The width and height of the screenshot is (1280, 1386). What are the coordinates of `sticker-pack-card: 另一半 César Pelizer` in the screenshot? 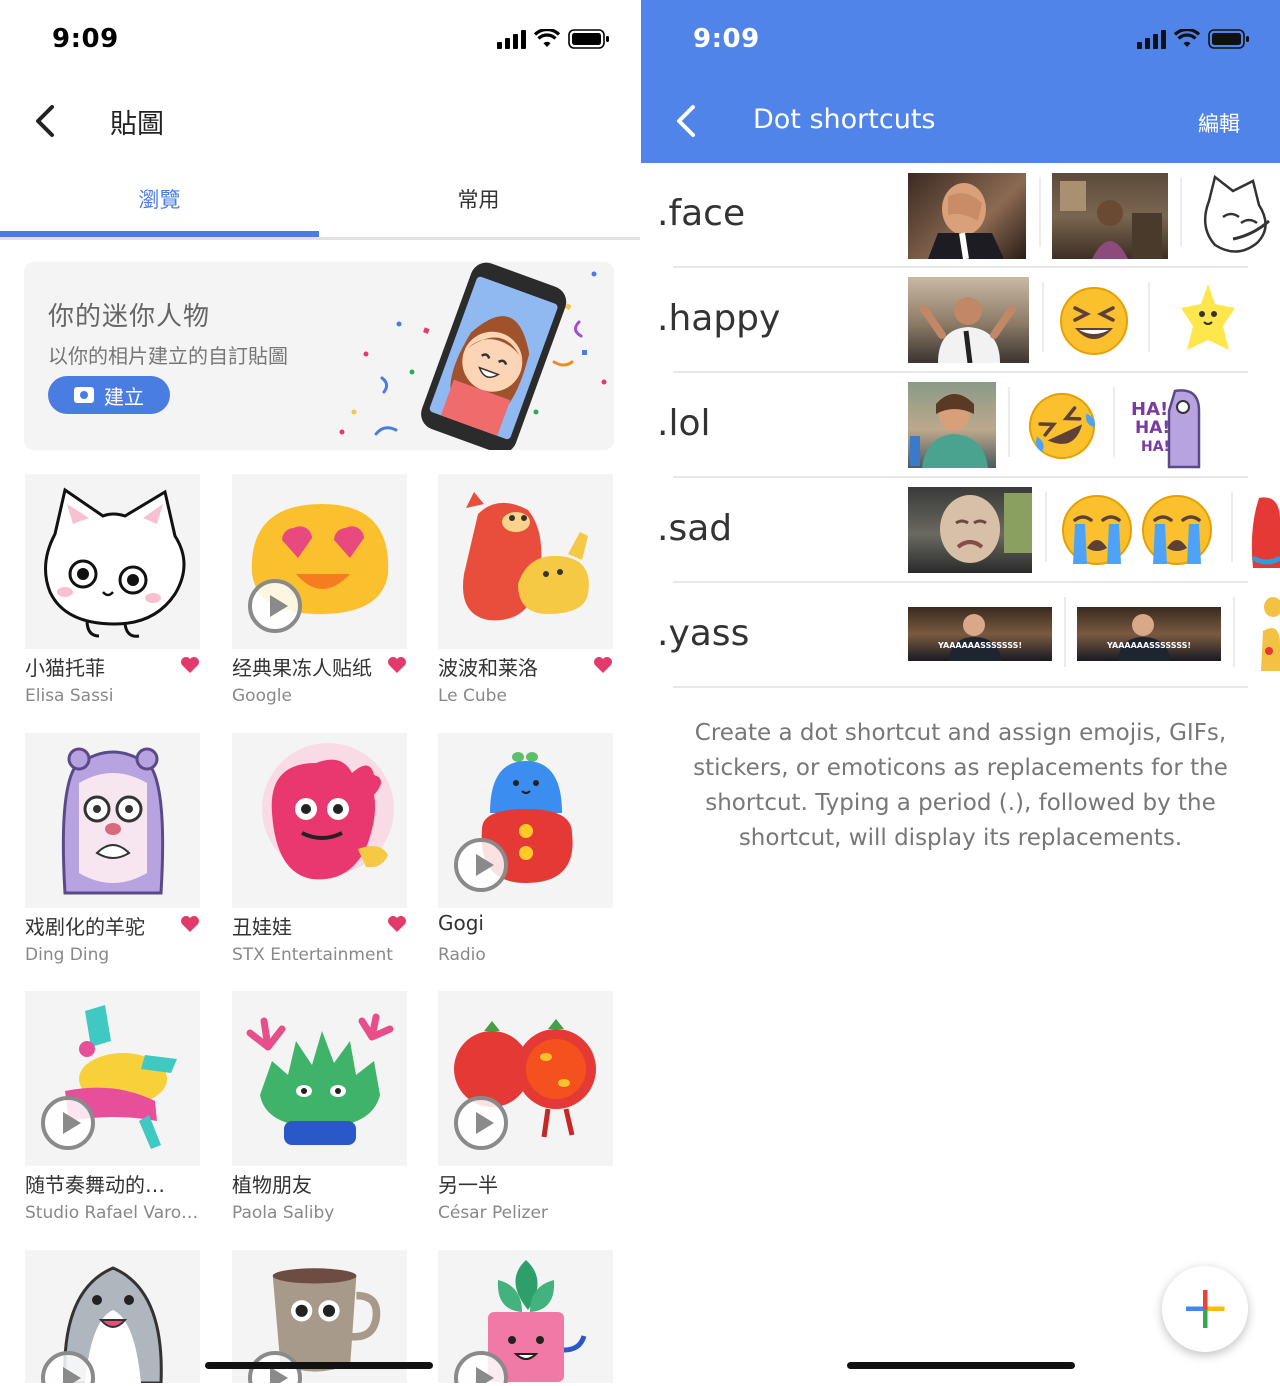 It's located at (525, 1107).